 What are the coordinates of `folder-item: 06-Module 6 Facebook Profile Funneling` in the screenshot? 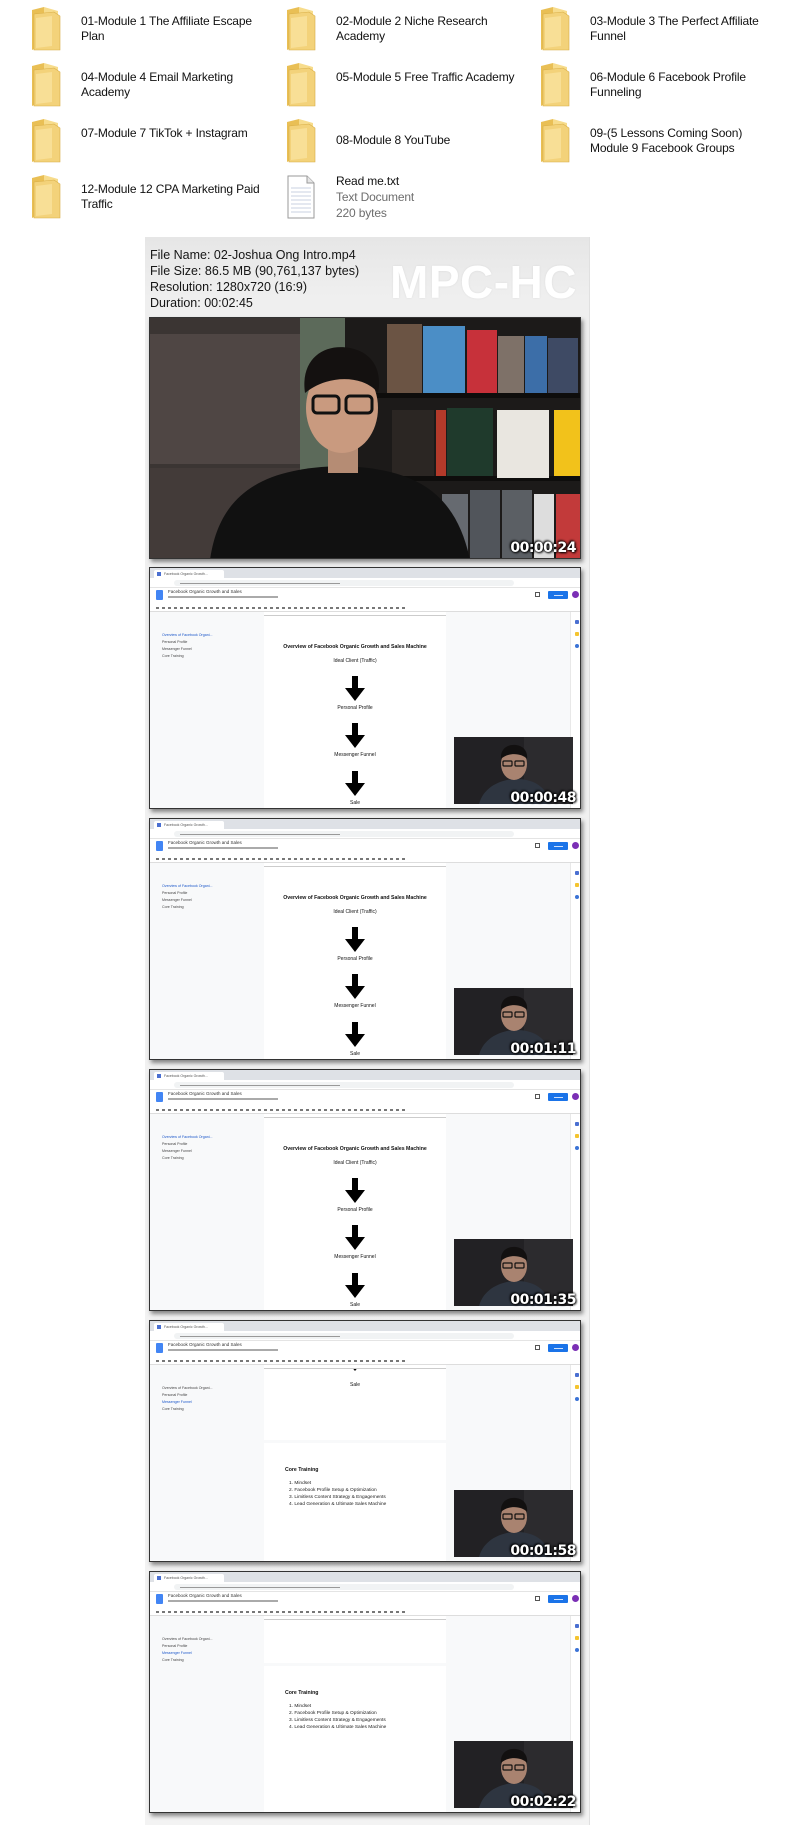 It's located at (664, 87).